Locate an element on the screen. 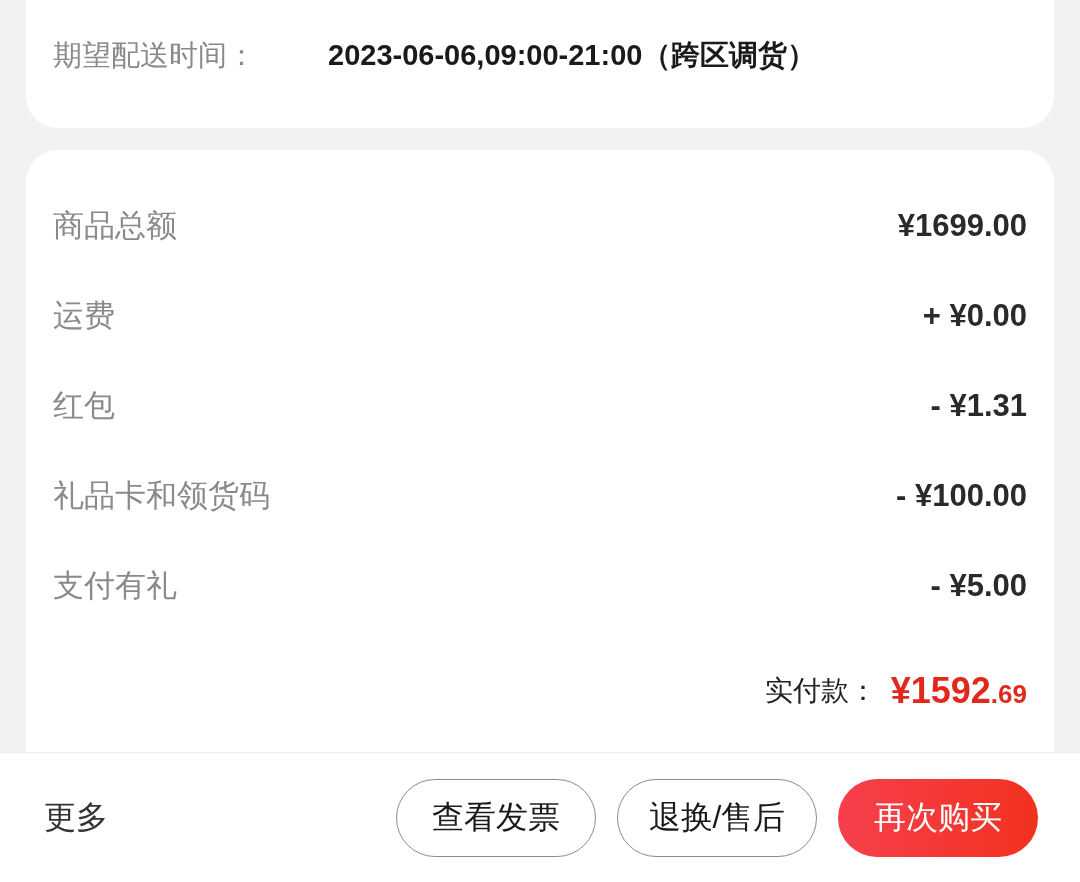 The height and width of the screenshot is (882, 1080). fee-label: 商品总额 is located at coordinates (115, 226).